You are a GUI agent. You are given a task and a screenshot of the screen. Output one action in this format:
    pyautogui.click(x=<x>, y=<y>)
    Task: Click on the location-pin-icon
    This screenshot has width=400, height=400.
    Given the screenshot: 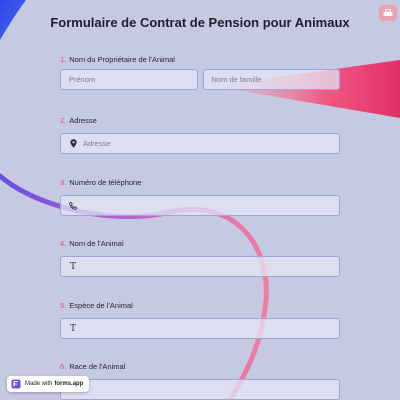 What is the action you would take?
    pyautogui.click(x=73, y=143)
    